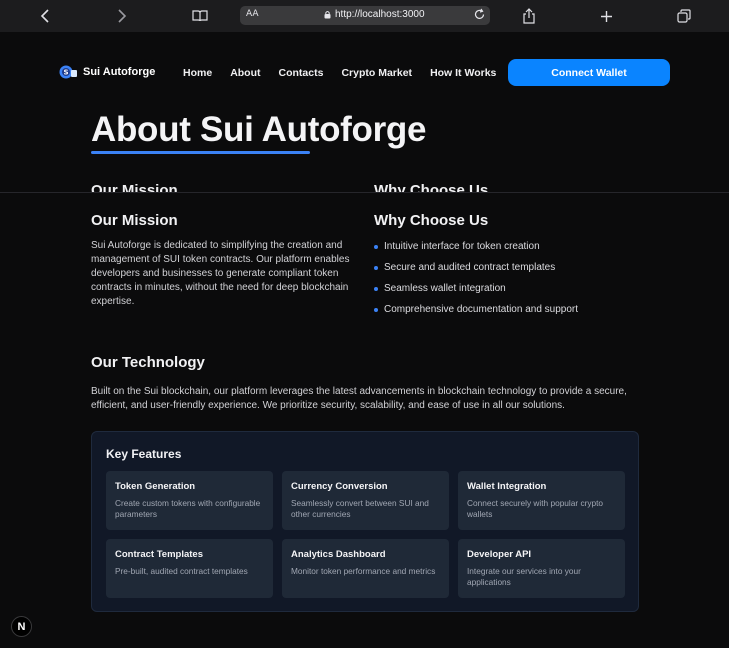 Image resolution: width=729 pixels, height=648 pixels. Describe the element at coordinates (148, 362) in the screenshot. I see `technology-heading: Our Technology` at that location.